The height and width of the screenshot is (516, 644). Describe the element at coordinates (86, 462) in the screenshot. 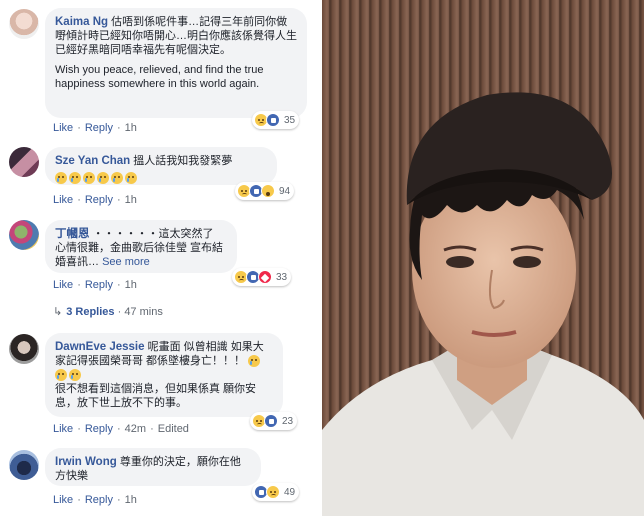

I see `comment-author: Irwin Wong` at that location.